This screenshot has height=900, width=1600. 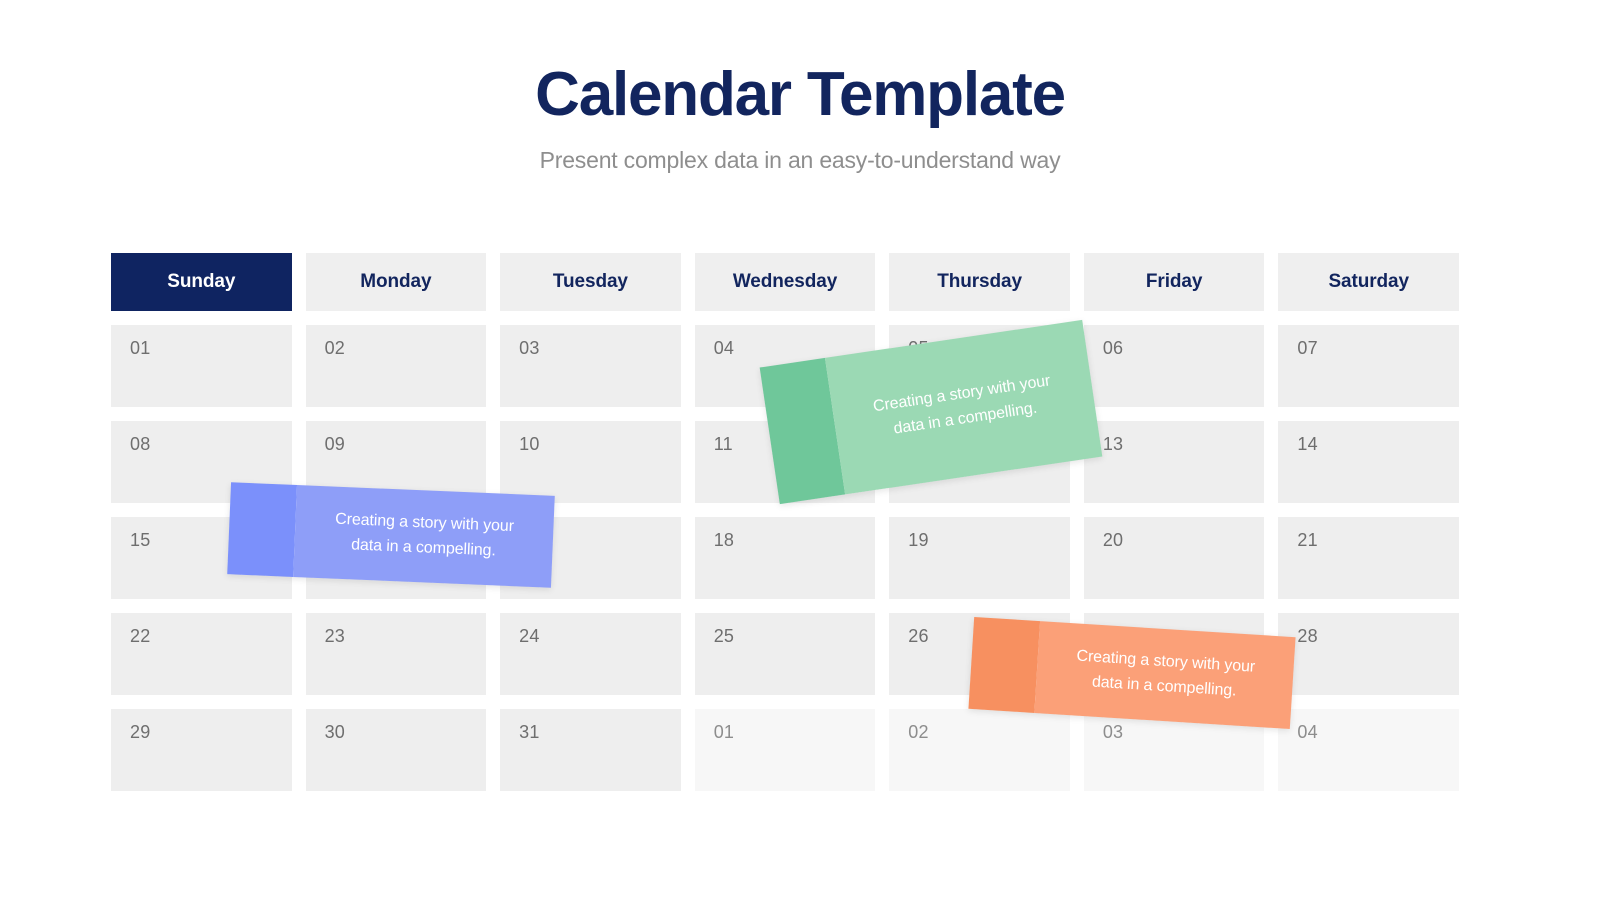 I want to click on day-number: 19, so click(x=918, y=540).